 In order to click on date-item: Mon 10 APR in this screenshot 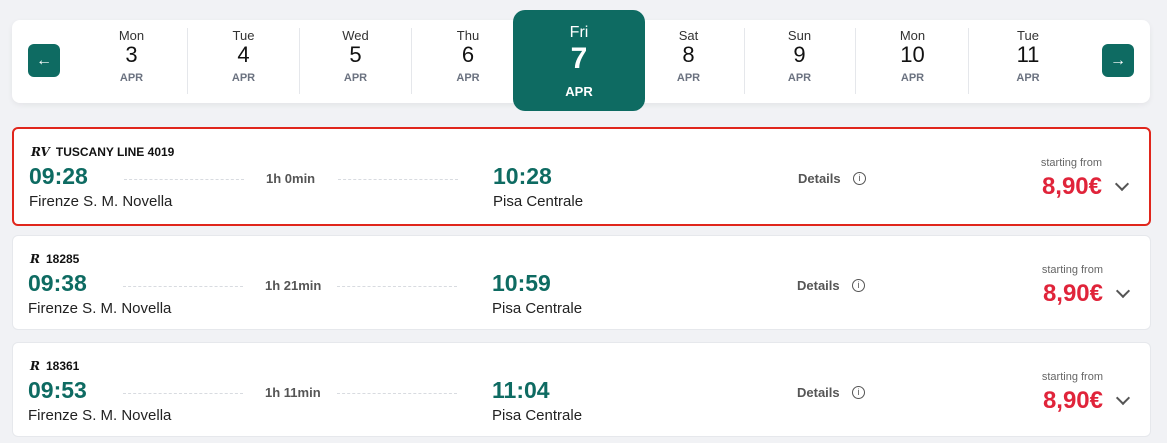, I will do `click(913, 61)`.